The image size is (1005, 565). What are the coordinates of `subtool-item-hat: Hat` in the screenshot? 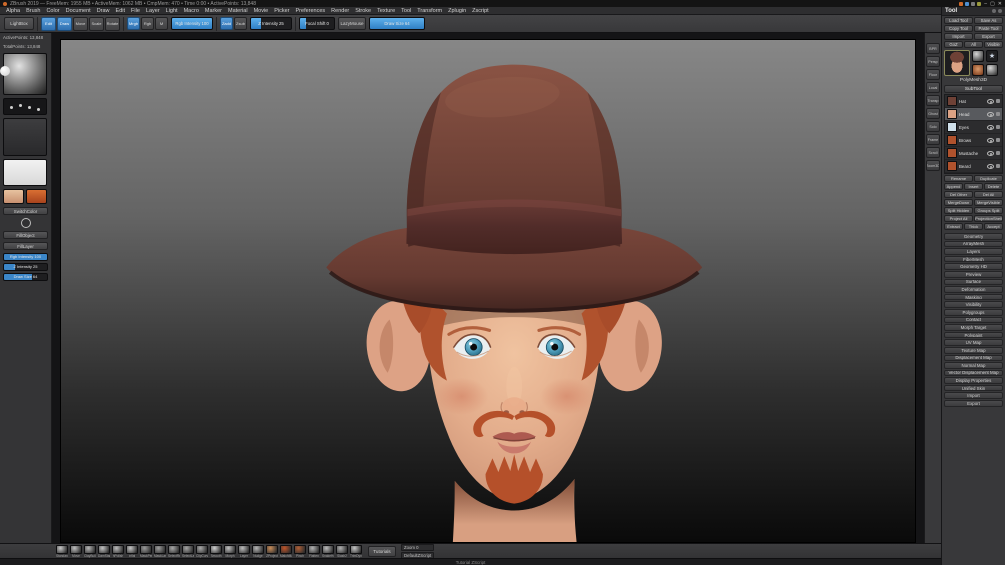 It's located at (973, 101).